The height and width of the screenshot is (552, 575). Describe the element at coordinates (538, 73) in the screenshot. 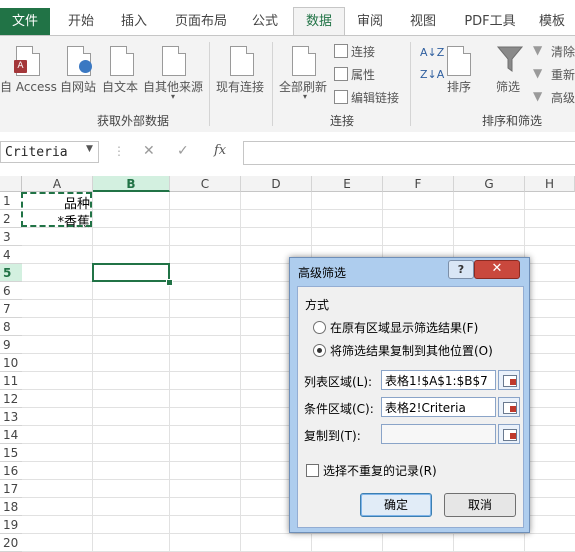

I see `reapply-filter-icon: ▼` at that location.